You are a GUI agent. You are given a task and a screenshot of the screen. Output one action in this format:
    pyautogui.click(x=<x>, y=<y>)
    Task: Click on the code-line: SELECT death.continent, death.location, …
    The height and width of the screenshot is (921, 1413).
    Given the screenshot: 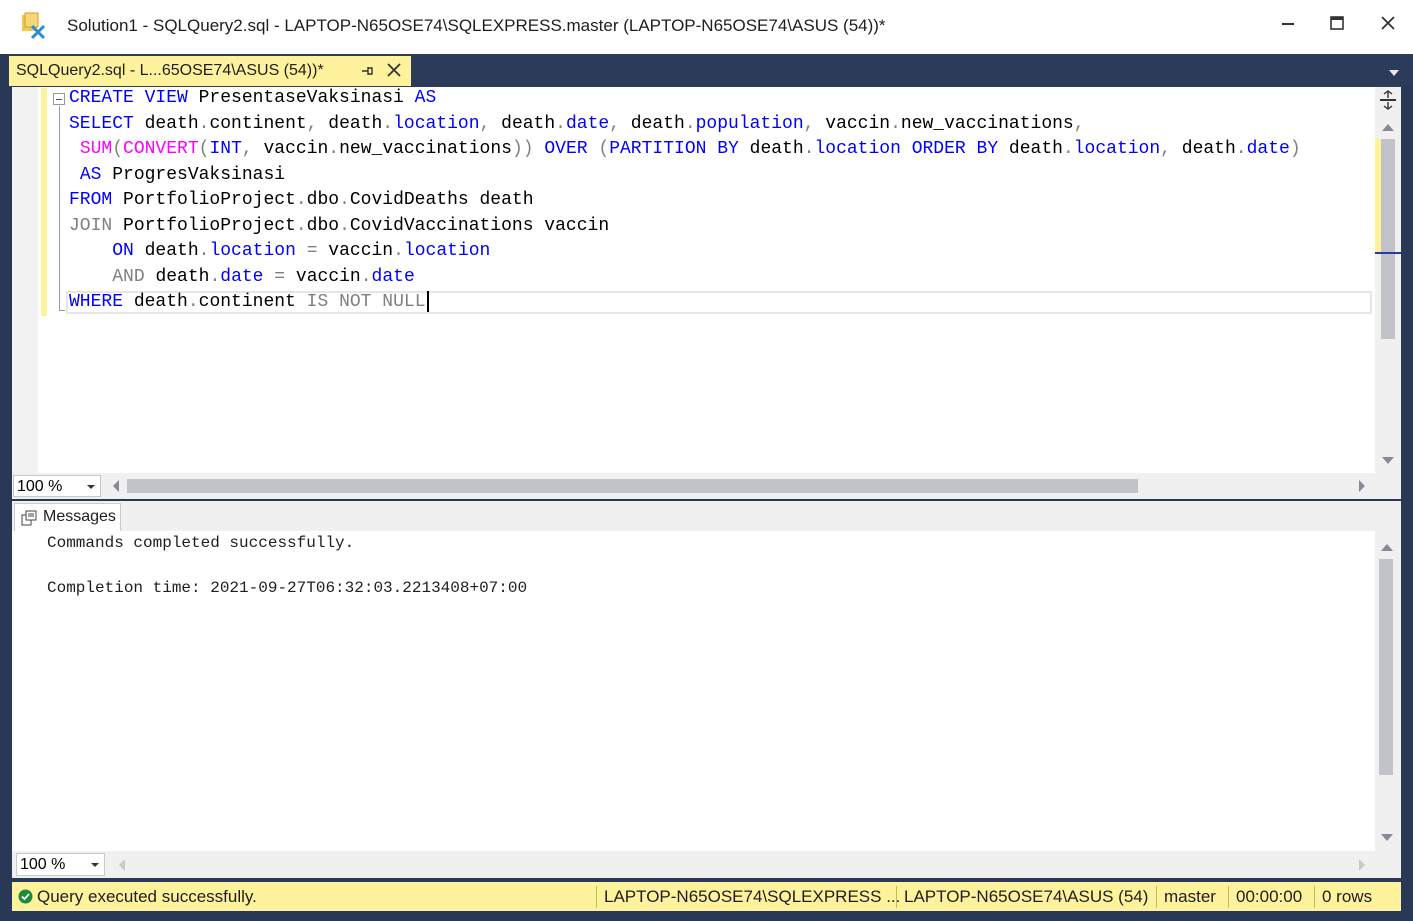 What is the action you would take?
    pyautogui.click(x=577, y=123)
    